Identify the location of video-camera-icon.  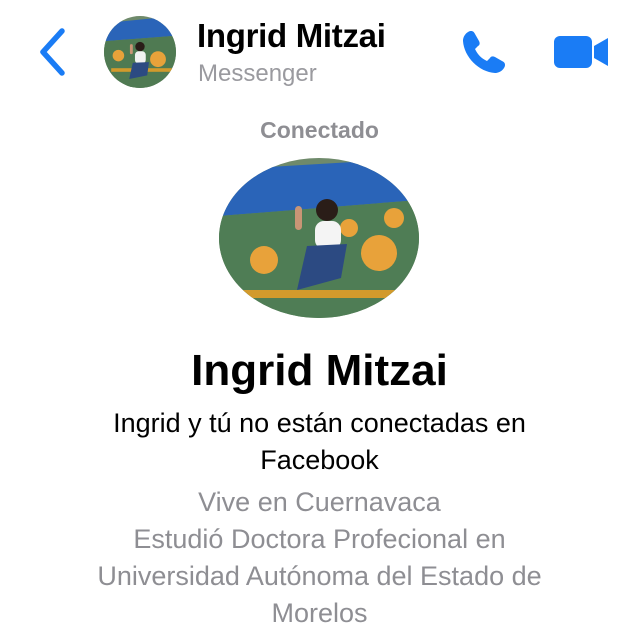
(581, 52).